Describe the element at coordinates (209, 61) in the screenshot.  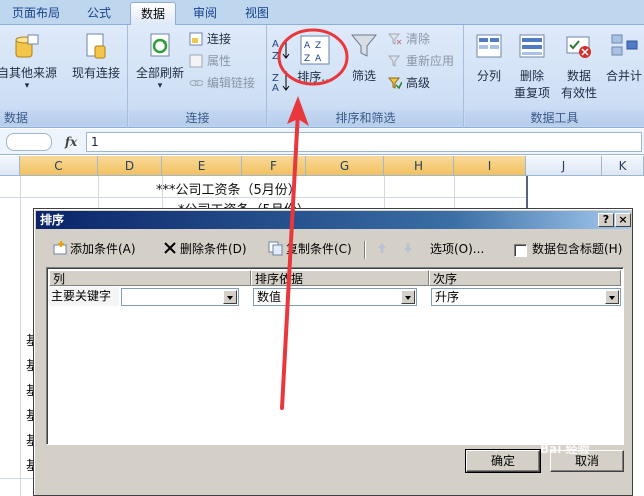
I see `properties-button: 属性` at that location.